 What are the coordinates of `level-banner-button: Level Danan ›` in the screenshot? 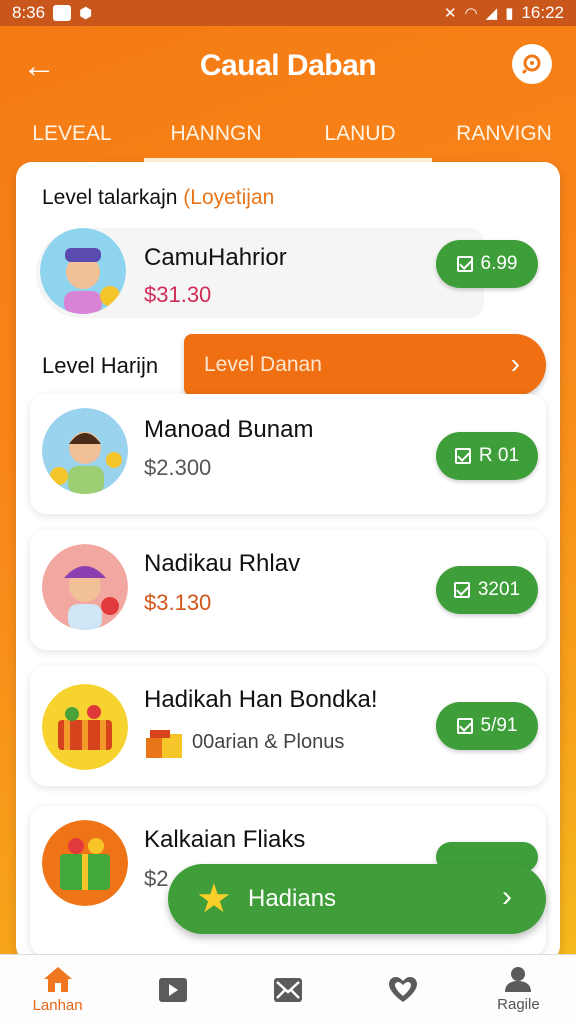 It's located at (365, 365).